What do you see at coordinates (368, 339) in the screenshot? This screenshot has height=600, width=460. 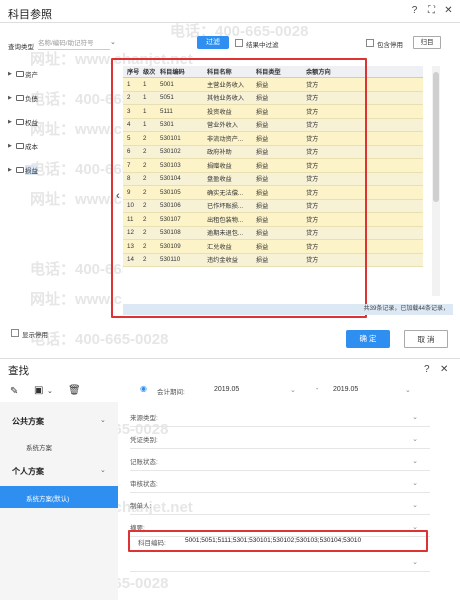 I see `ok-button: 确 定` at bounding box center [368, 339].